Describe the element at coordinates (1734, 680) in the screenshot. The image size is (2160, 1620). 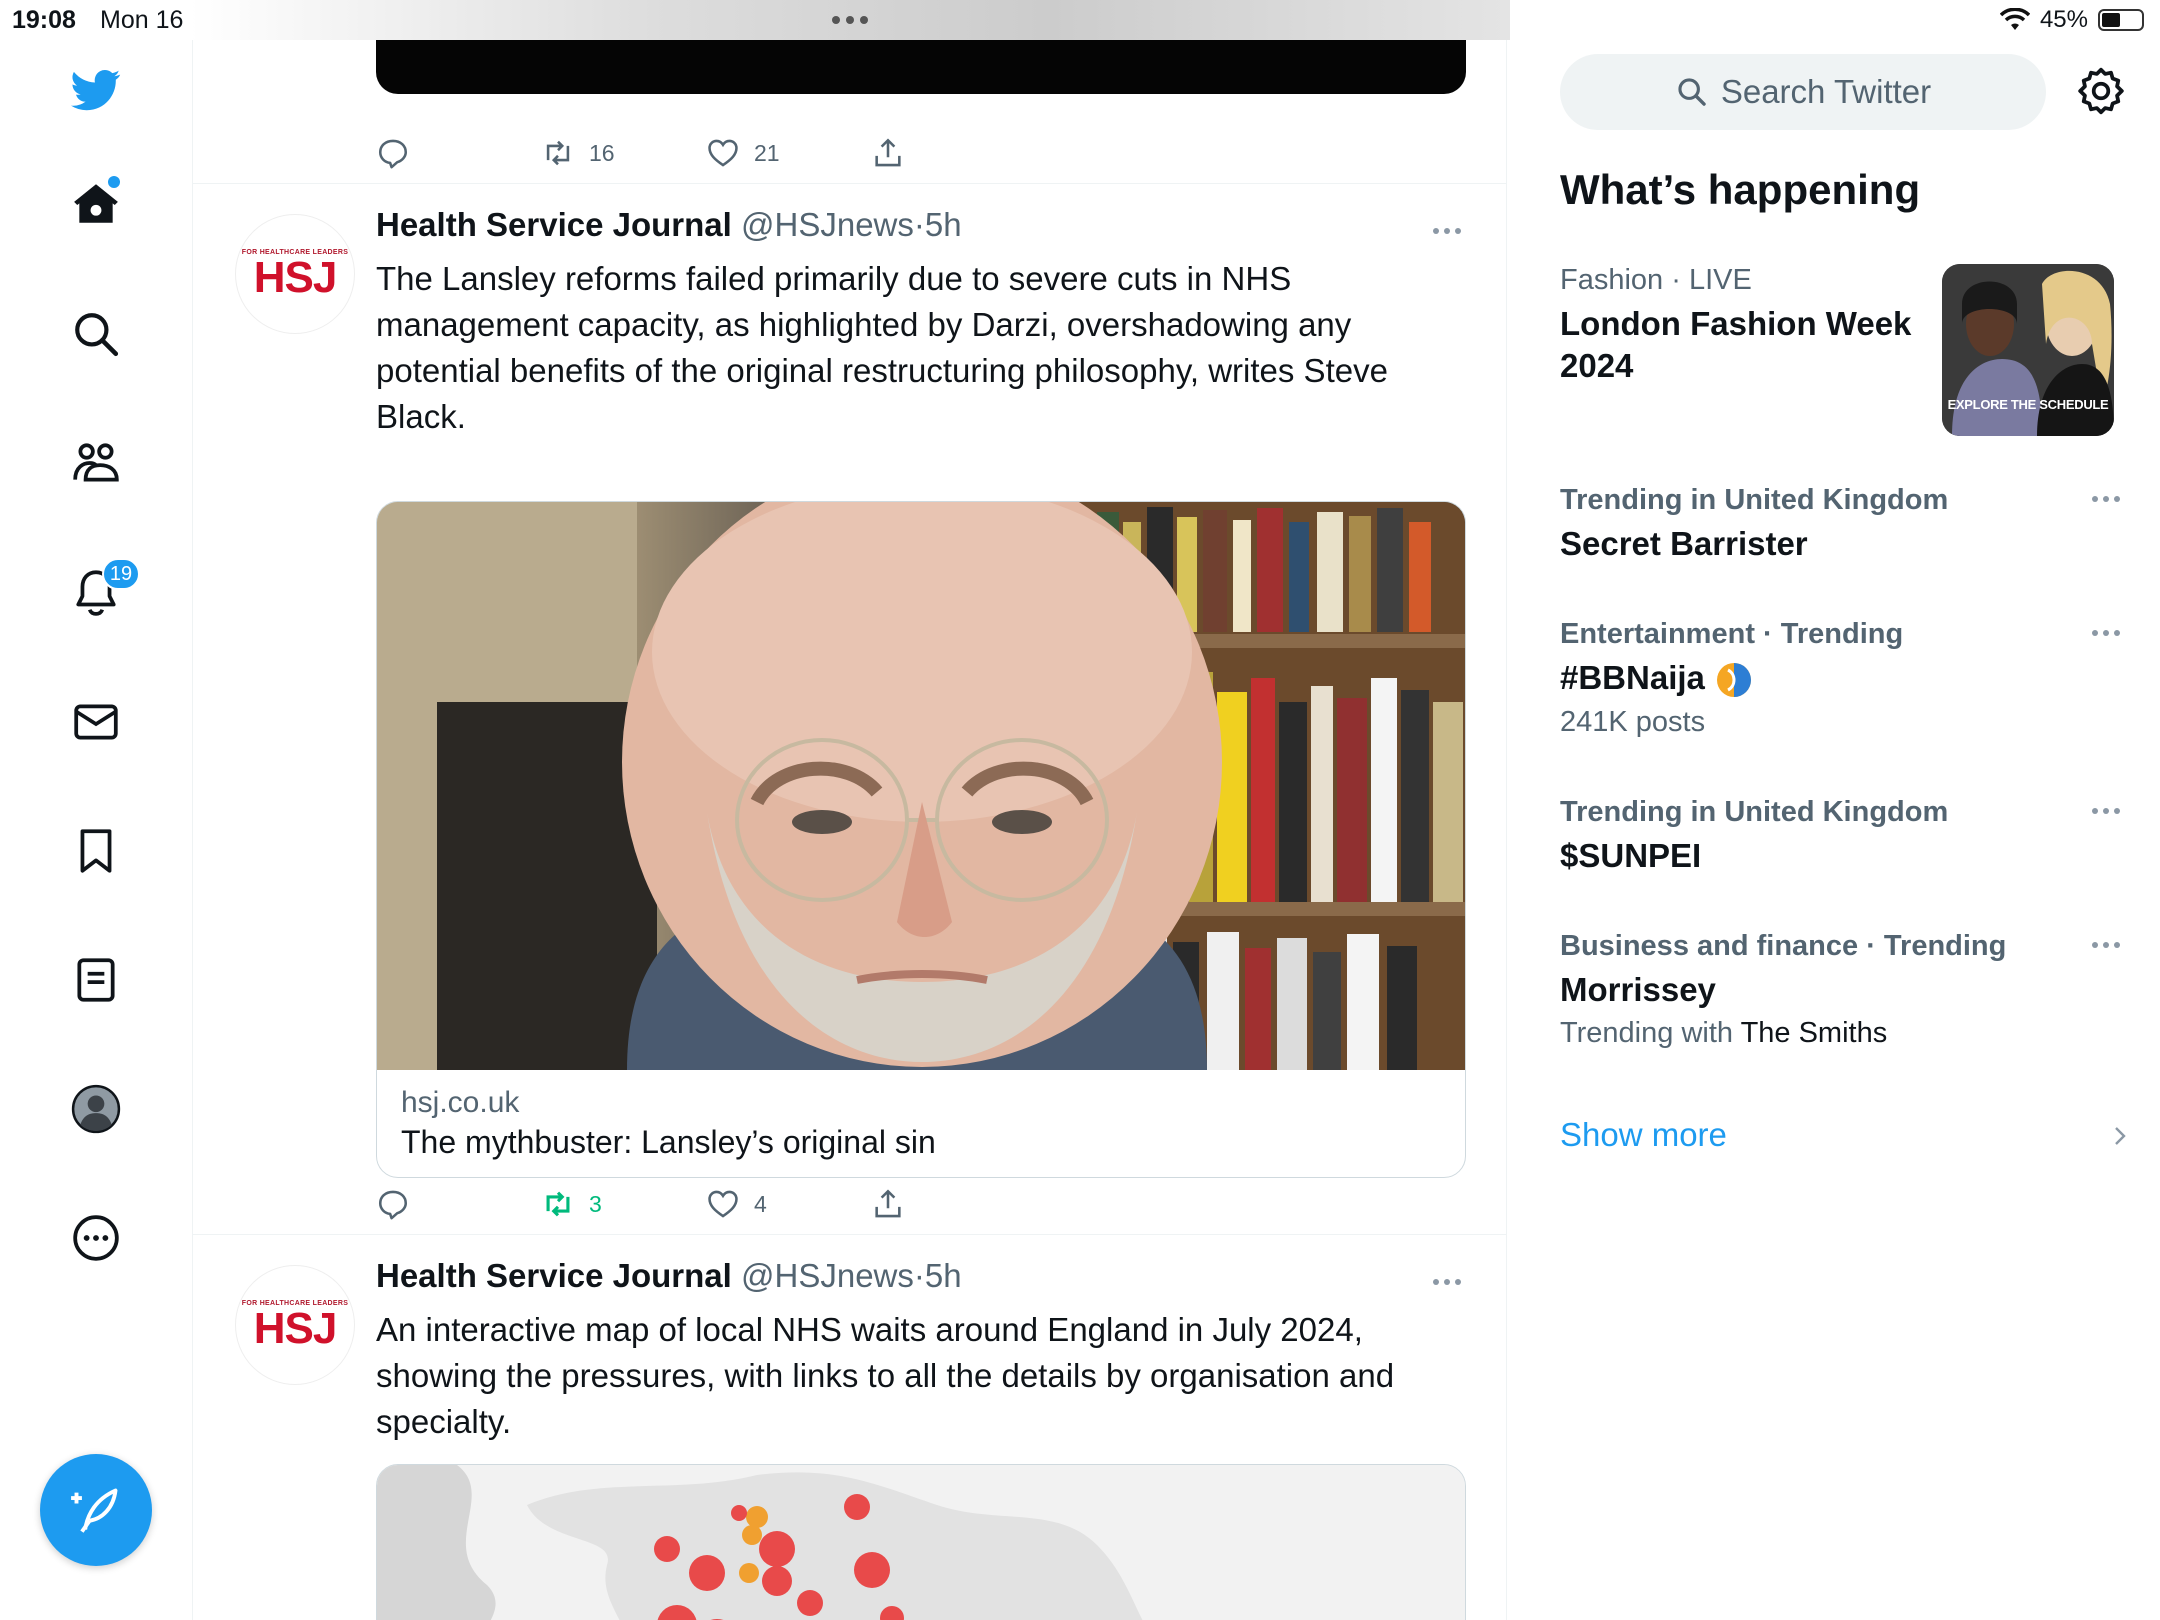
I see `hashflag-icon` at that location.